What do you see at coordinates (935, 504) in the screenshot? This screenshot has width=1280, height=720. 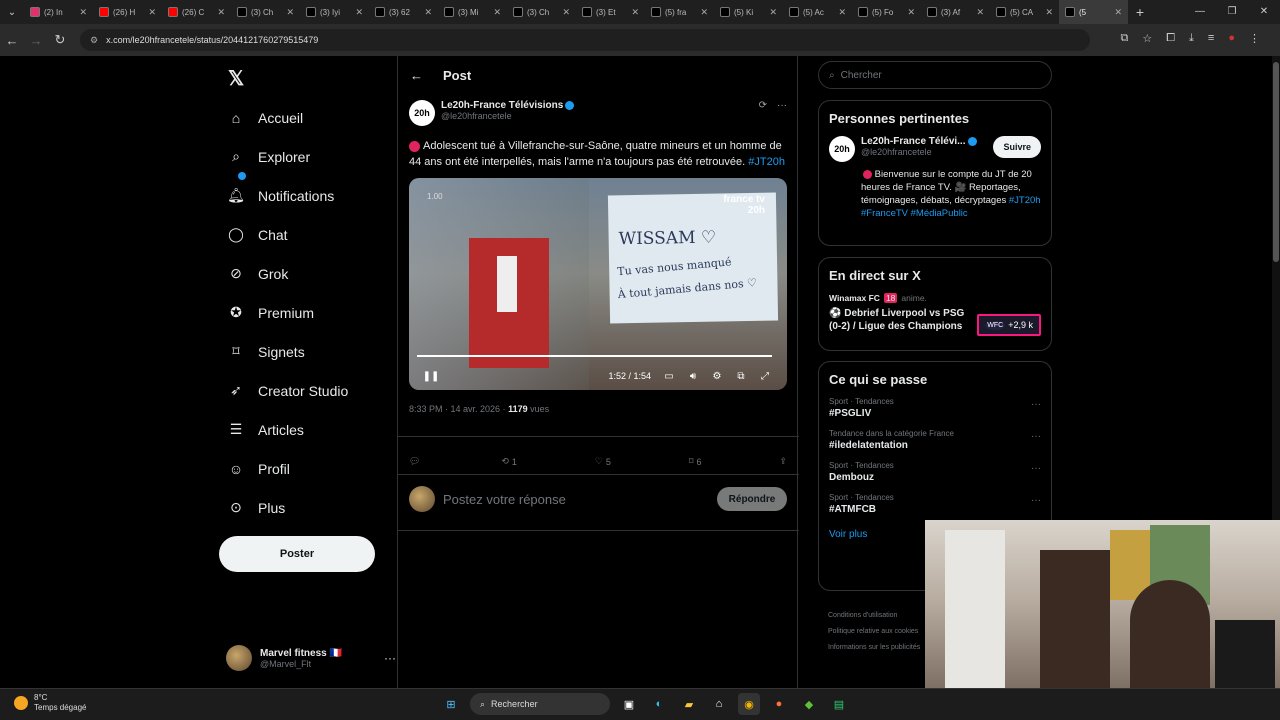 I see `trend-item: Sport · Tendances #ATMFCB ···` at bounding box center [935, 504].